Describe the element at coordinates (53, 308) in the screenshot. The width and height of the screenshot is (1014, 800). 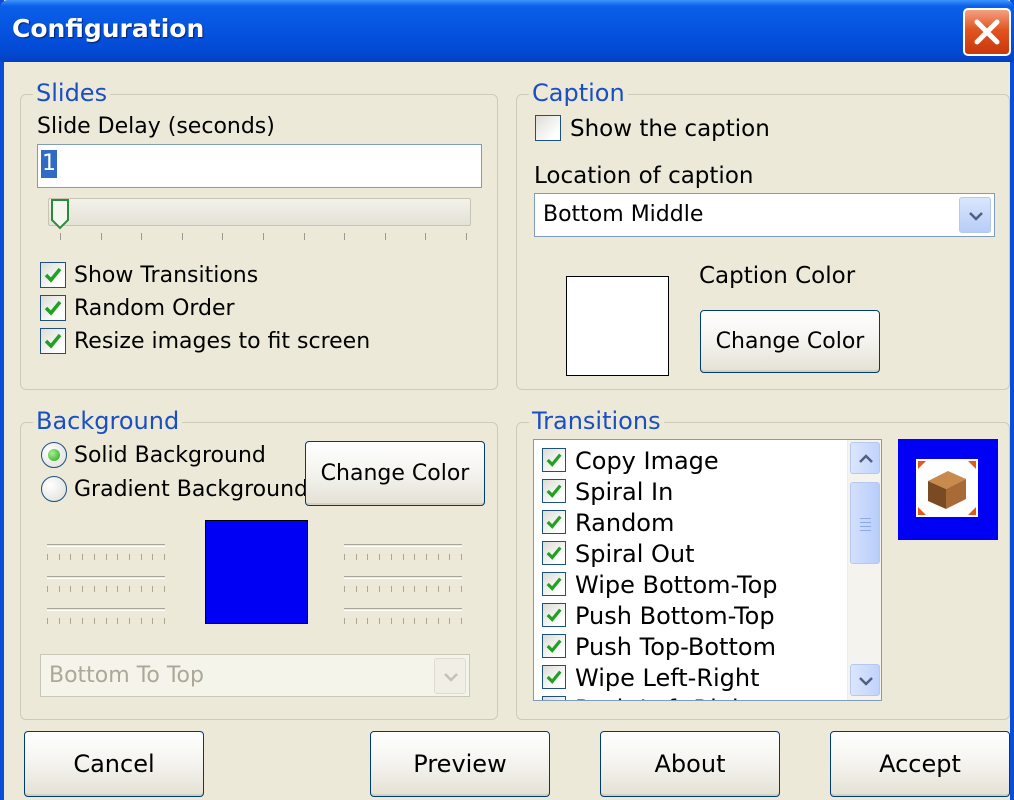
I see `random-order-checkbox` at that location.